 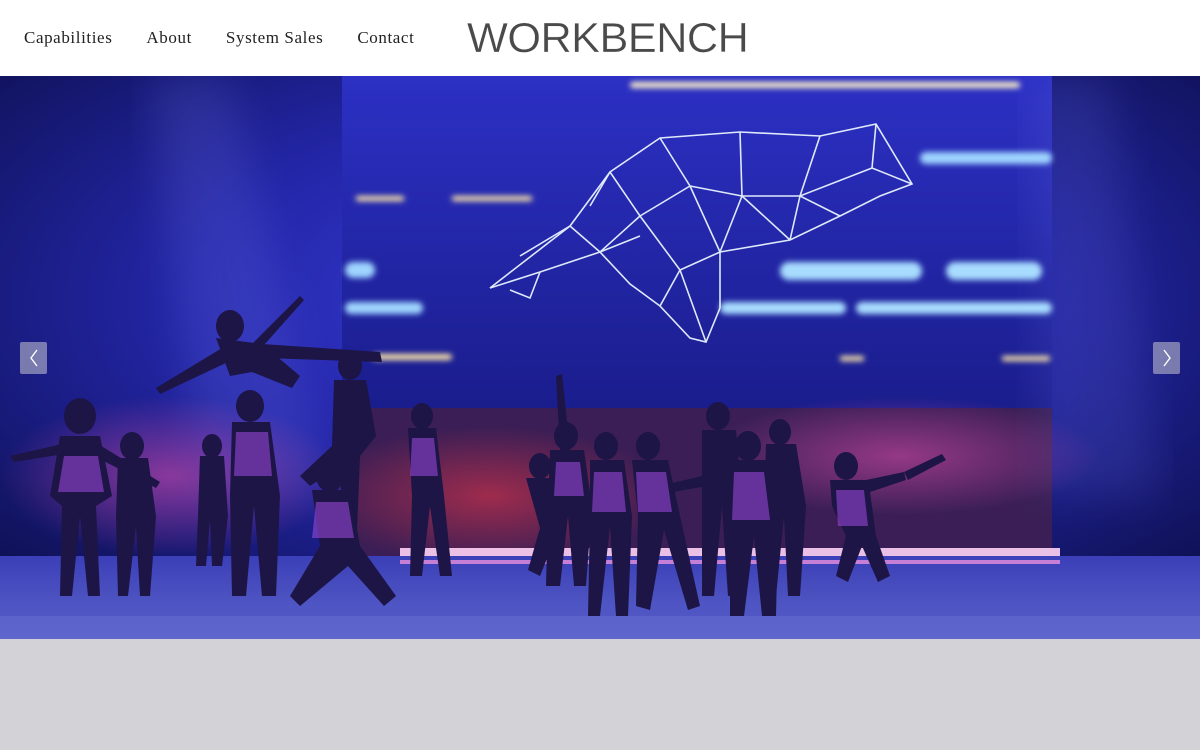 I want to click on slider-next-button, so click(x=1166, y=358).